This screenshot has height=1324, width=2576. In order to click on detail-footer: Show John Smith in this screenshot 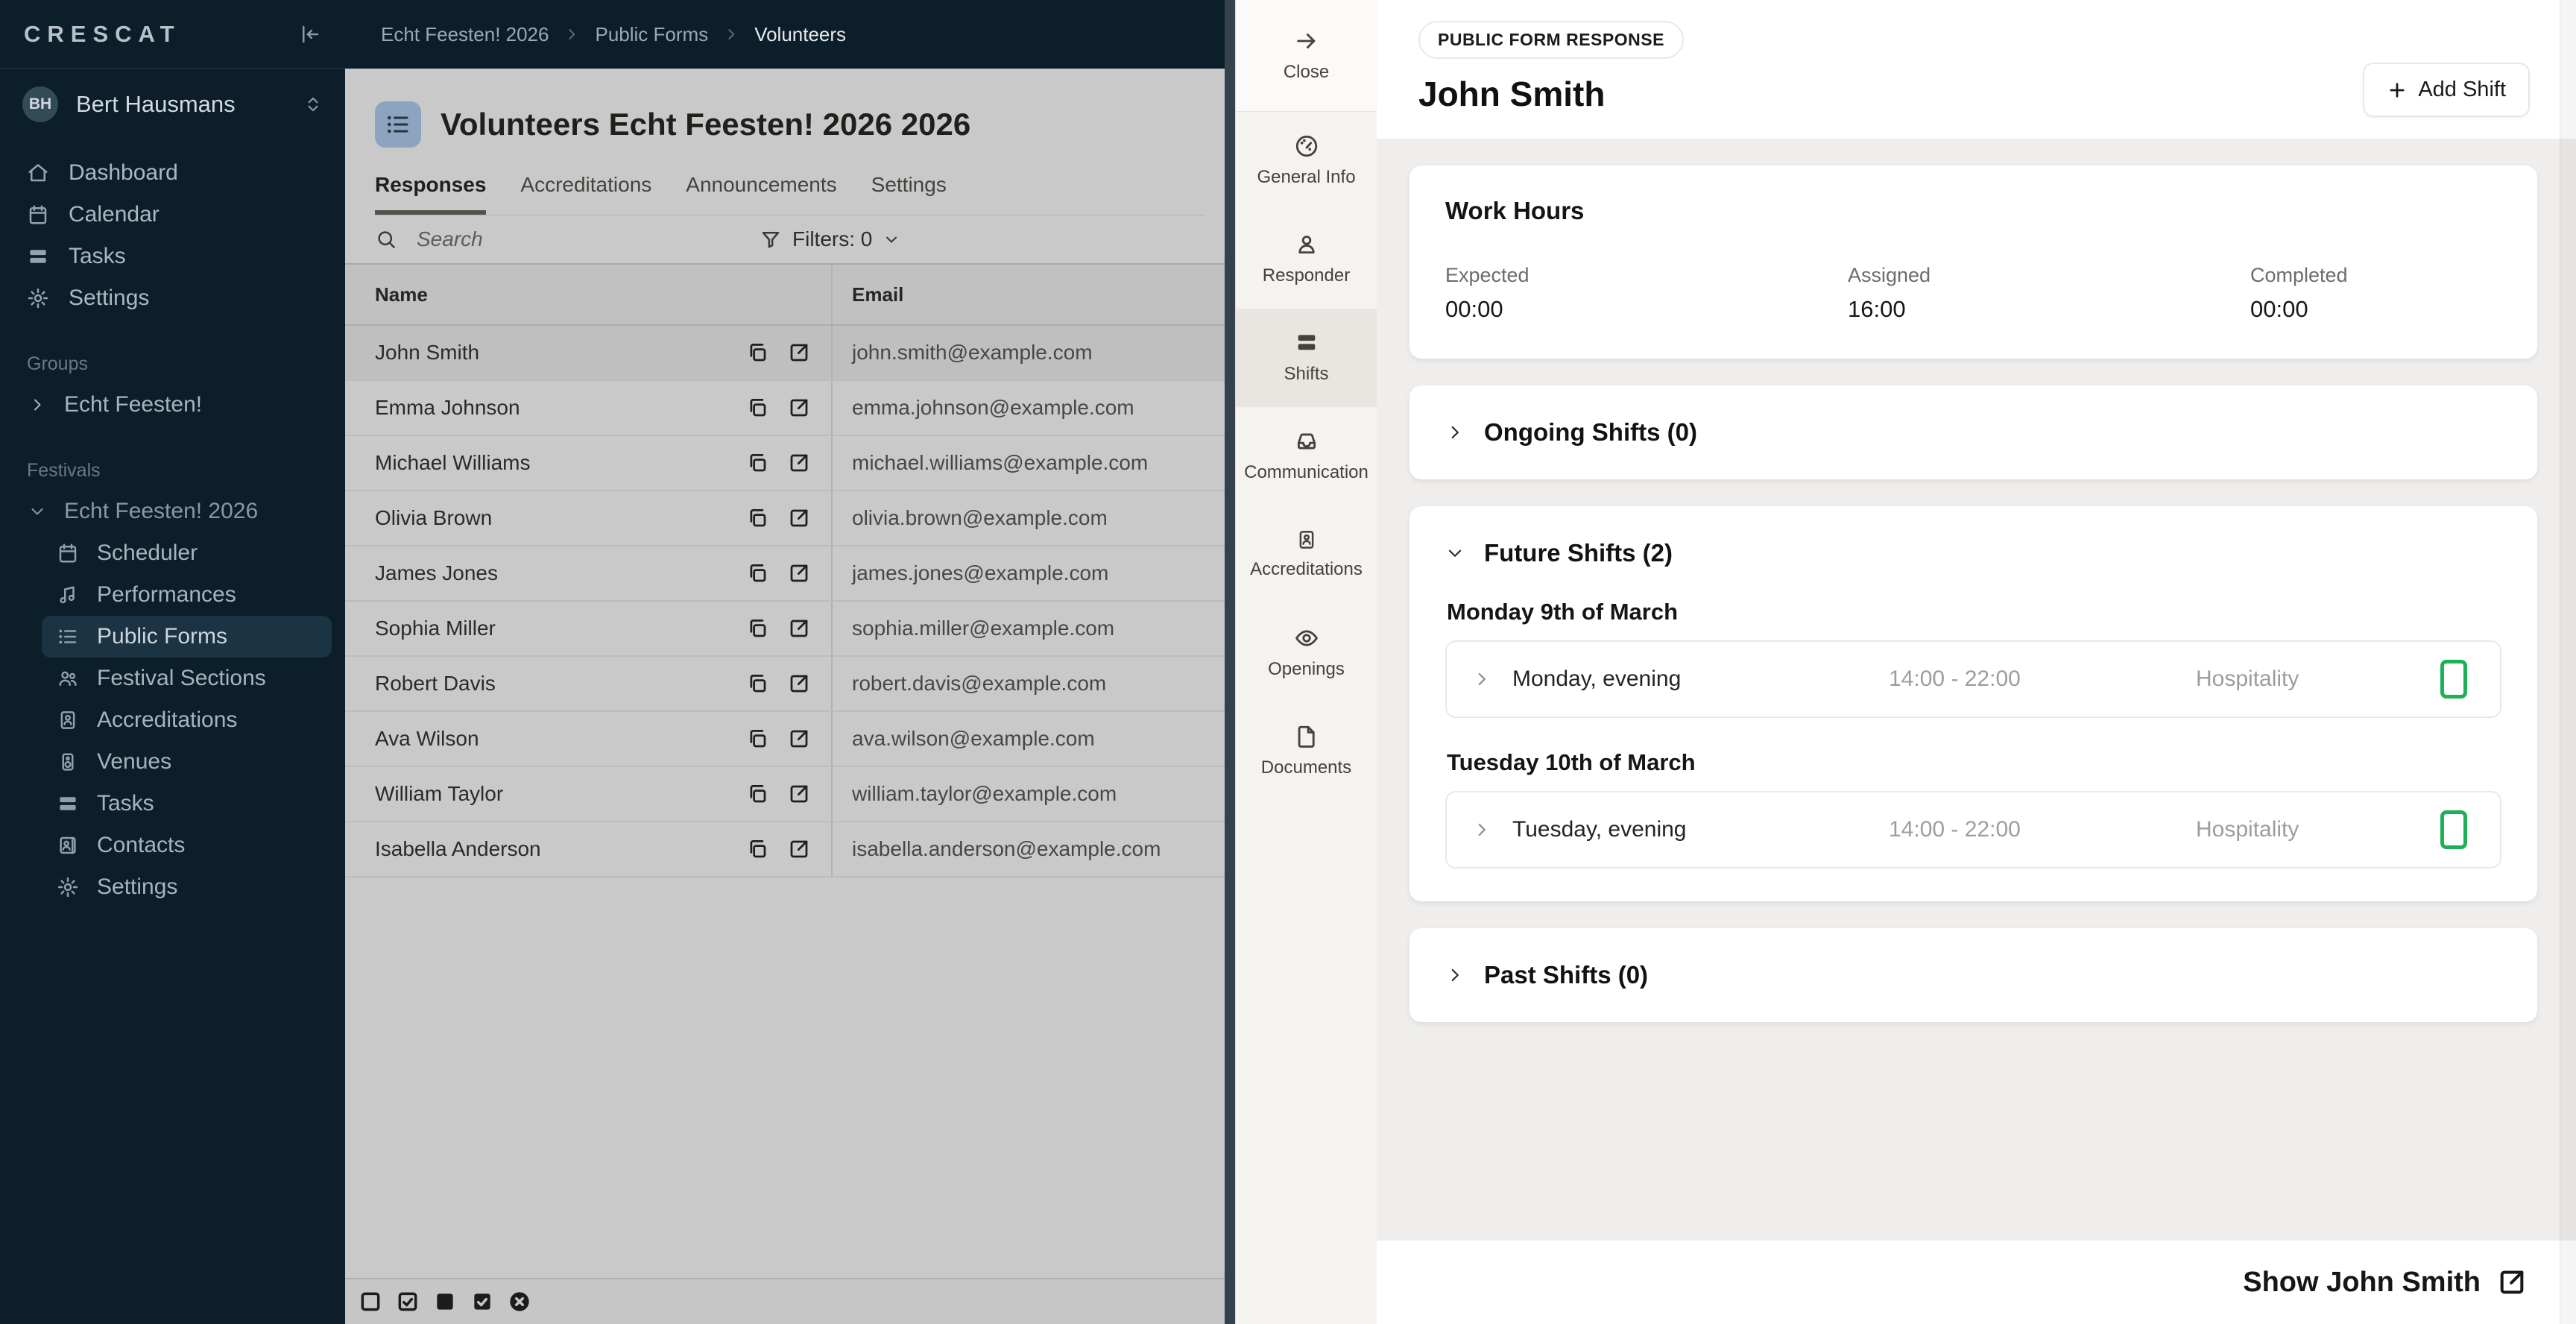, I will do `click(1976, 1282)`.